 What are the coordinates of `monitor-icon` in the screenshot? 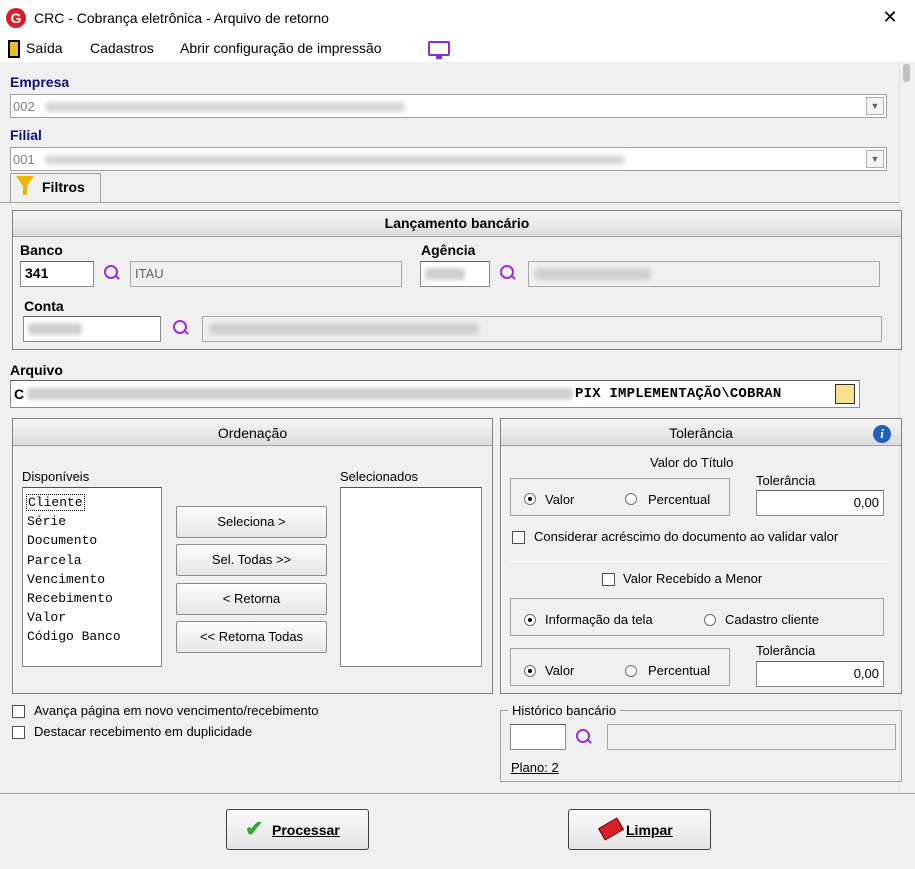 It's located at (439, 50).